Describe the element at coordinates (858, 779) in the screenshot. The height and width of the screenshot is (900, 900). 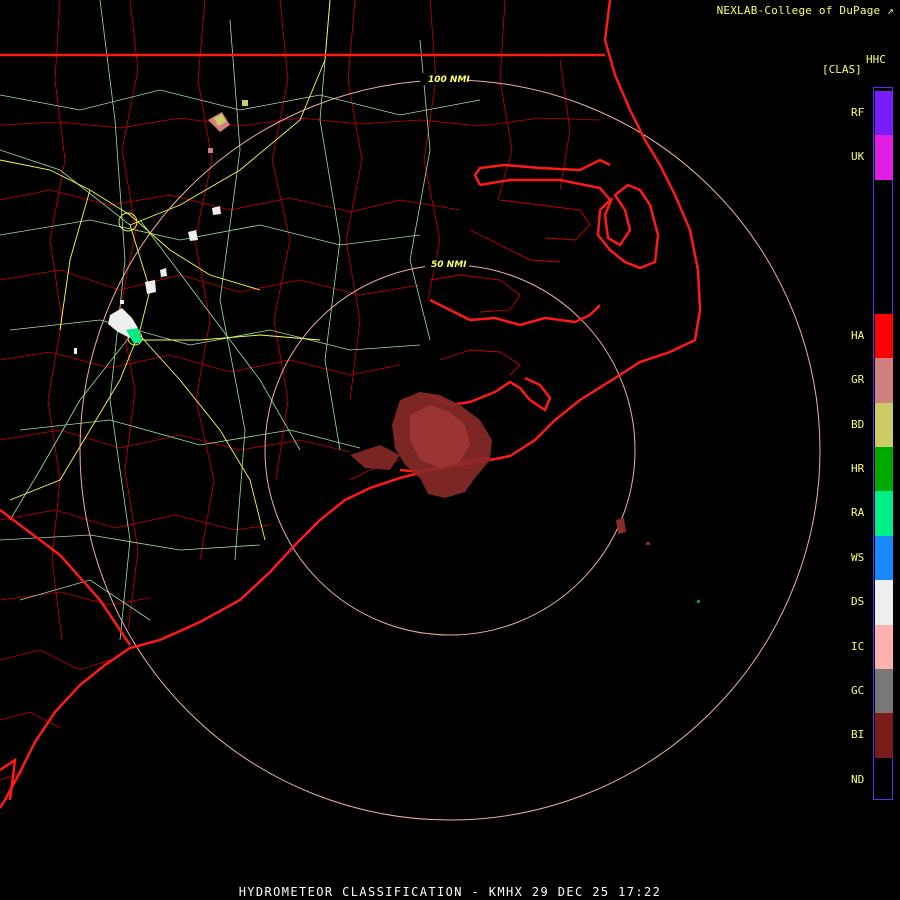
I see `legend-label-nd: ND` at that location.